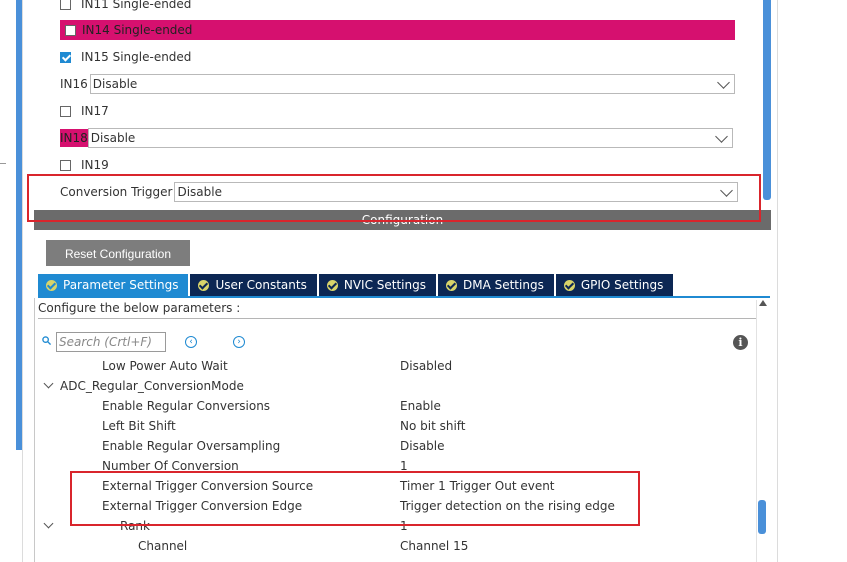  What do you see at coordinates (398, 426) in the screenshot?
I see `param-row-left-bit-shift: Left Bit Shift No bit shift` at bounding box center [398, 426].